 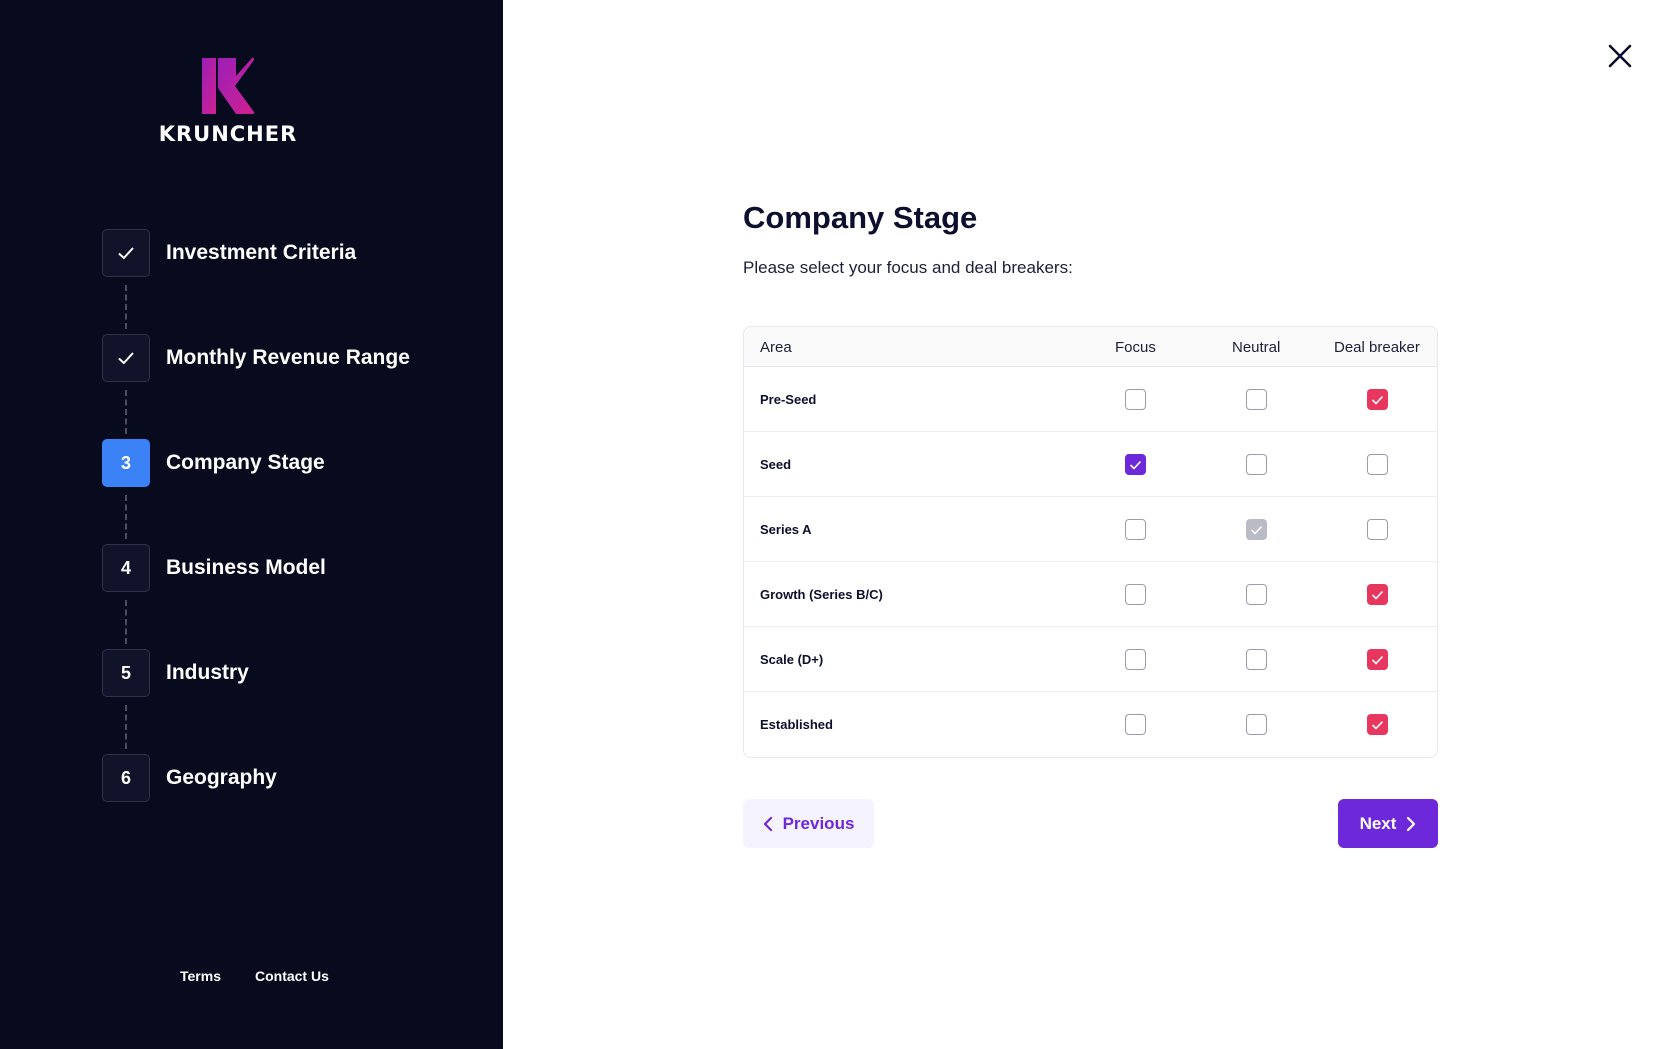 What do you see at coordinates (126, 568) in the screenshot?
I see `step-number: 4` at bounding box center [126, 568].